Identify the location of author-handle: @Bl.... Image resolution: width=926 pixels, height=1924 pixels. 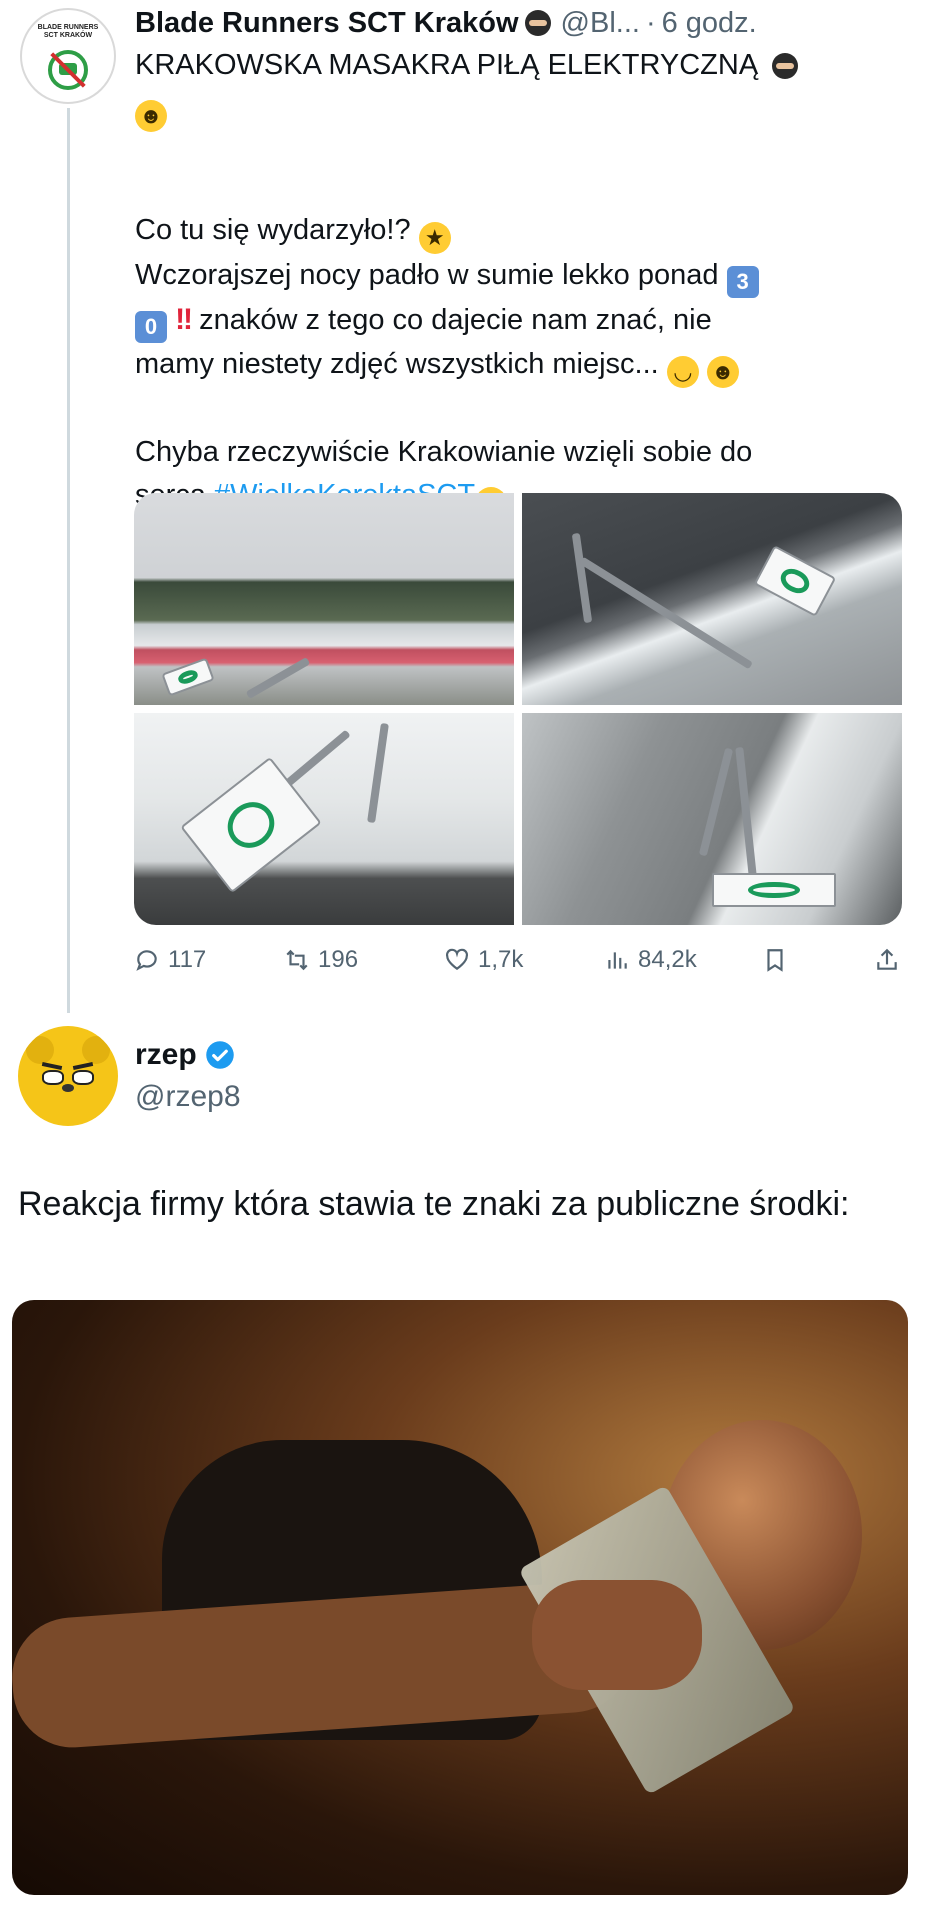
(600, 23).